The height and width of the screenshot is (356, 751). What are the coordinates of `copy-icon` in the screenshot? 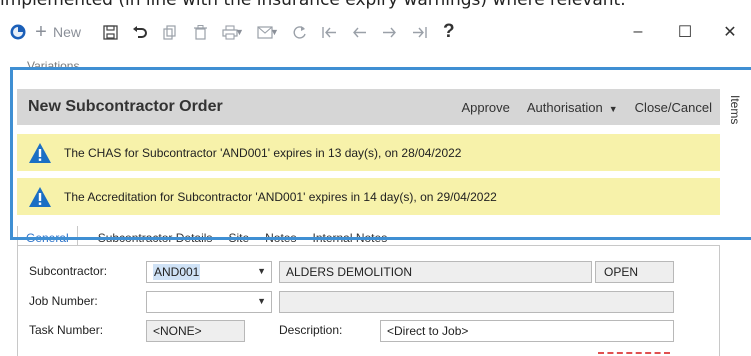 It's located at (170, 32).